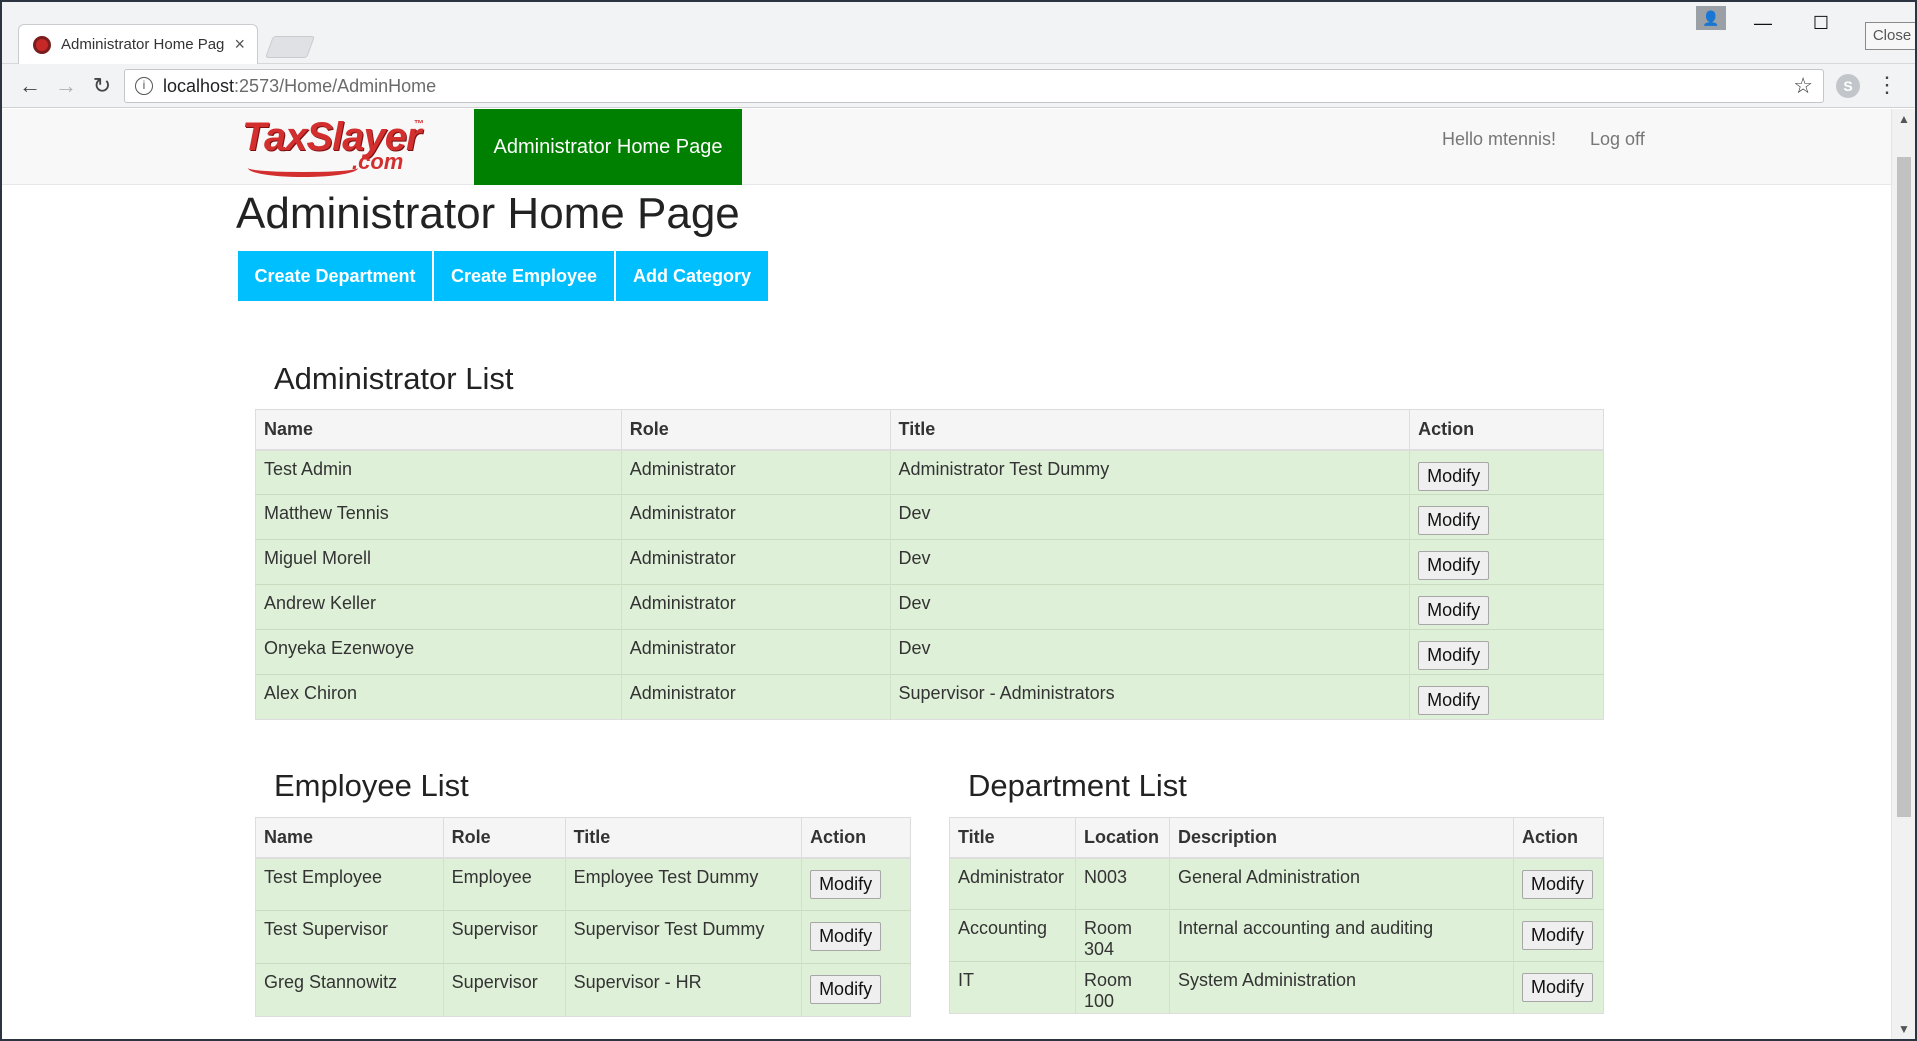 The width and height of the screenshot is (1917, 1041). Describe the element at coordinates (974, 86) in the screenshot. I see `address-bar: i localhost:2573/Home/AdminHome ☆` at that location.